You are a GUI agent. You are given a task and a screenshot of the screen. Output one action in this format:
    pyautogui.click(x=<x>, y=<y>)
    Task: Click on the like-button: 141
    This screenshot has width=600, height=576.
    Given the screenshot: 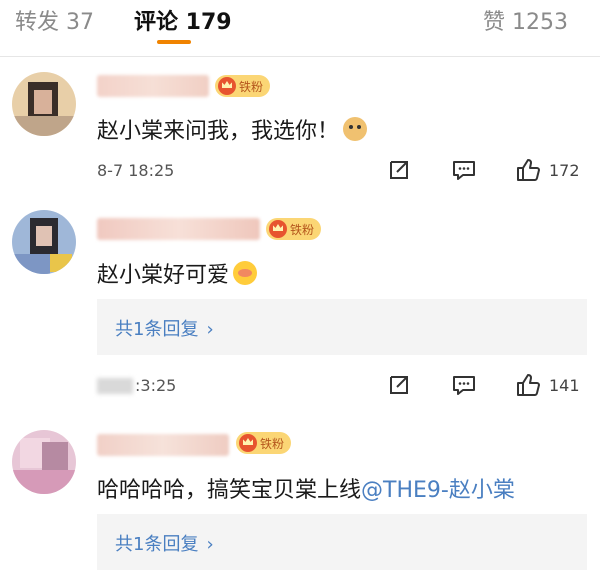 What is the action you would take?
    pyautogui.click(x=547, y=385)
    